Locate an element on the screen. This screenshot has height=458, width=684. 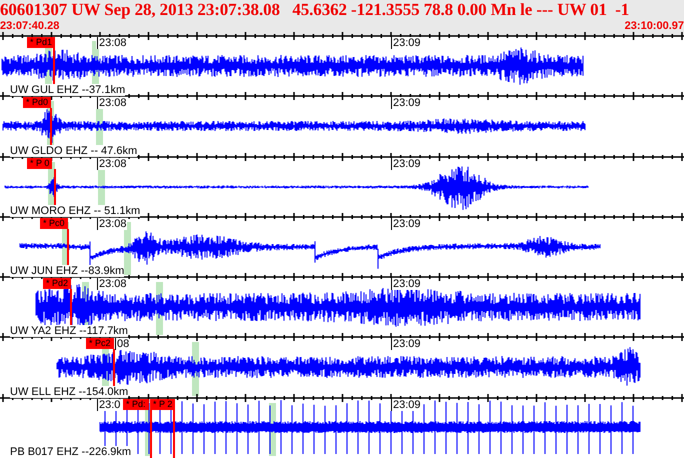
station-label: UW GUL EHZ --37.1km is located at coordinates (68, 90).